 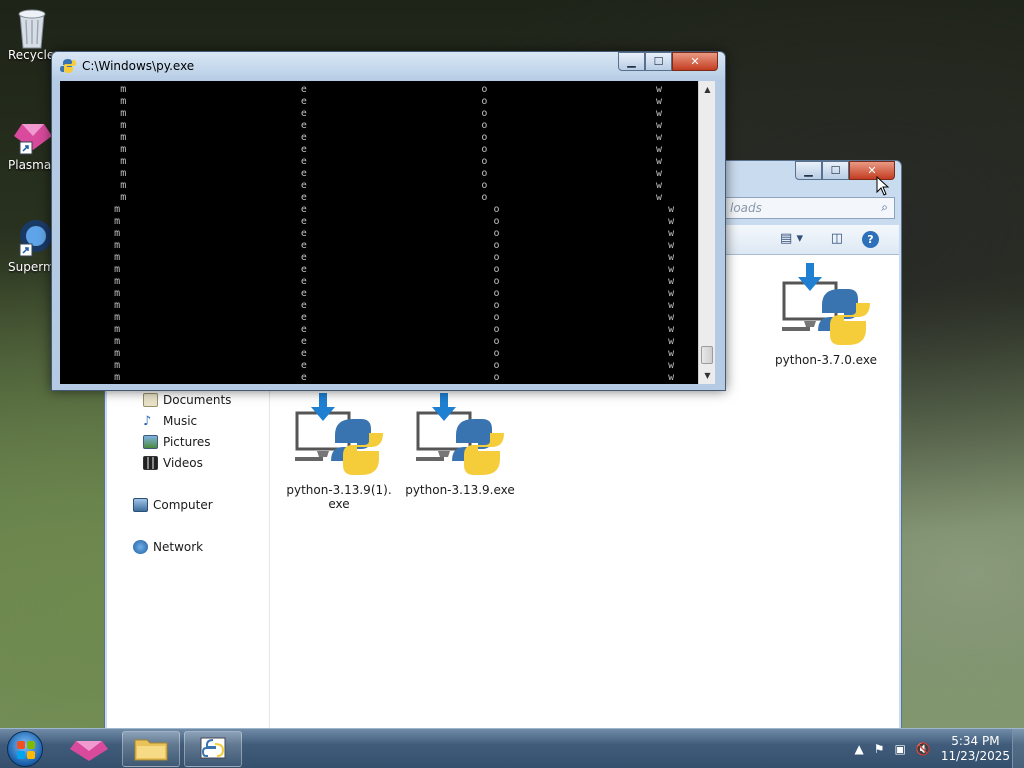 I want to click on view-options-icon: ▤ ▾, so click(x=791, y=238).